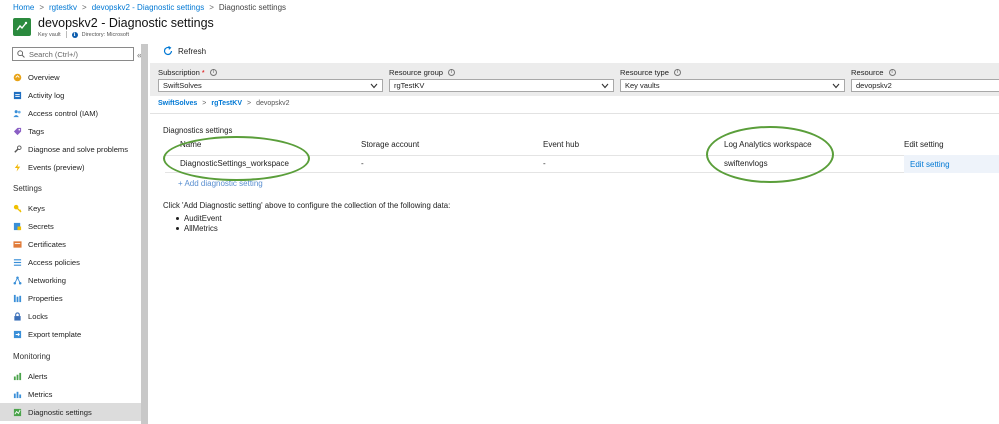 Image resolution: width=999 pixels, height=424 pixels. What do you see at coordinates (17, 298) in the screenshot?
I see `properties-icon` at bounding box center [17, 298].